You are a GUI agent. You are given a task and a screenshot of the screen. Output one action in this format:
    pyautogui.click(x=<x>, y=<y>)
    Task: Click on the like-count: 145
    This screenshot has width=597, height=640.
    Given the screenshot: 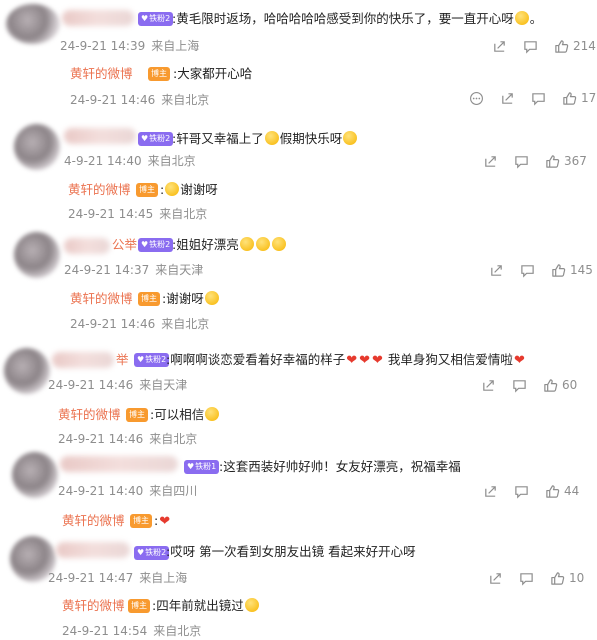 What is the action you would take?
    pyautogui.click(x=581, y=270)
    